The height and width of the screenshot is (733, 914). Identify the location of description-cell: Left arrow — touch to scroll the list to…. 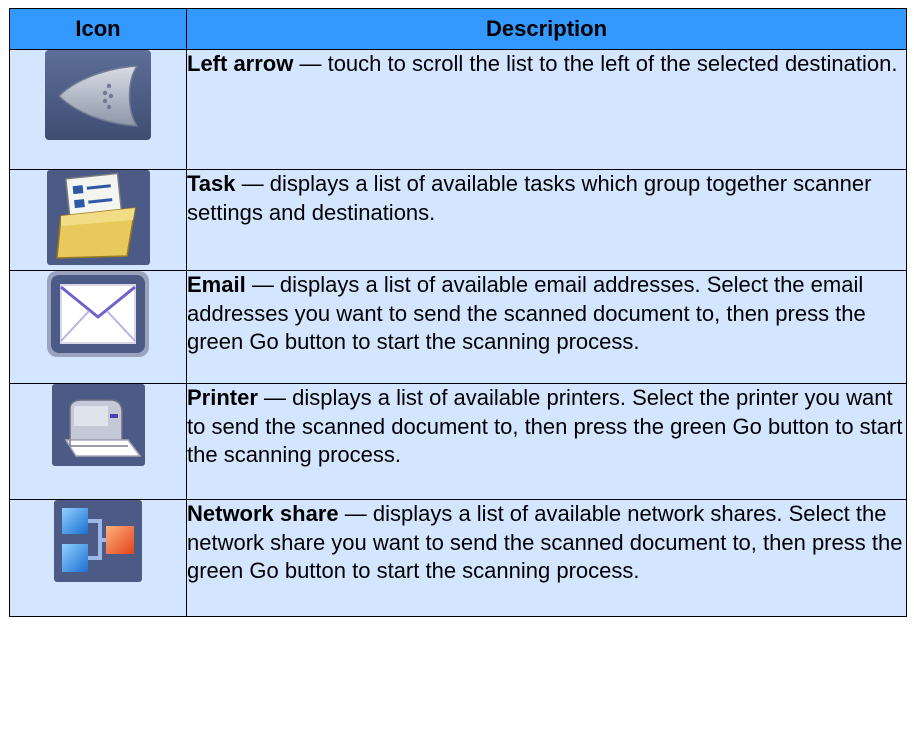
(546, 109).